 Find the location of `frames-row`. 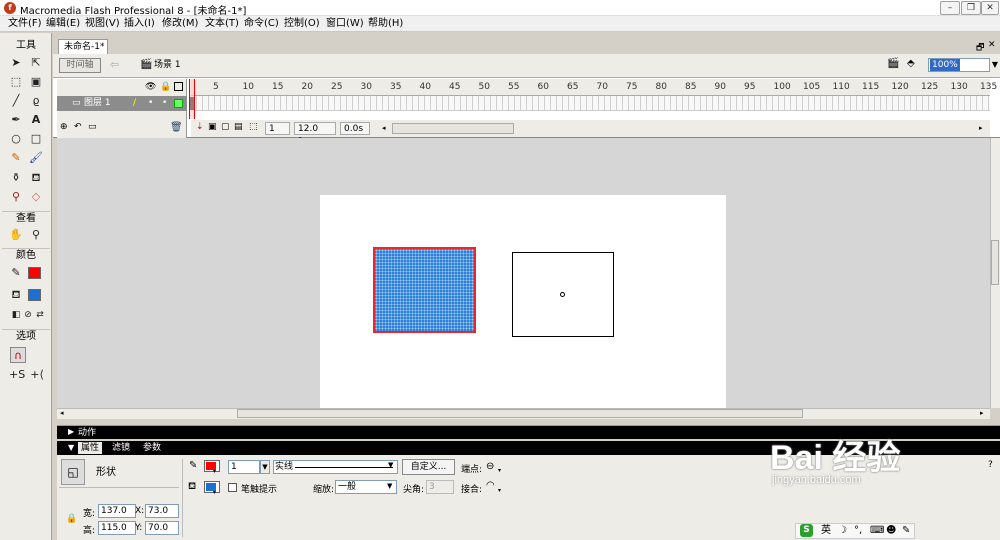

frames-row is located at coordinates (590, 103).